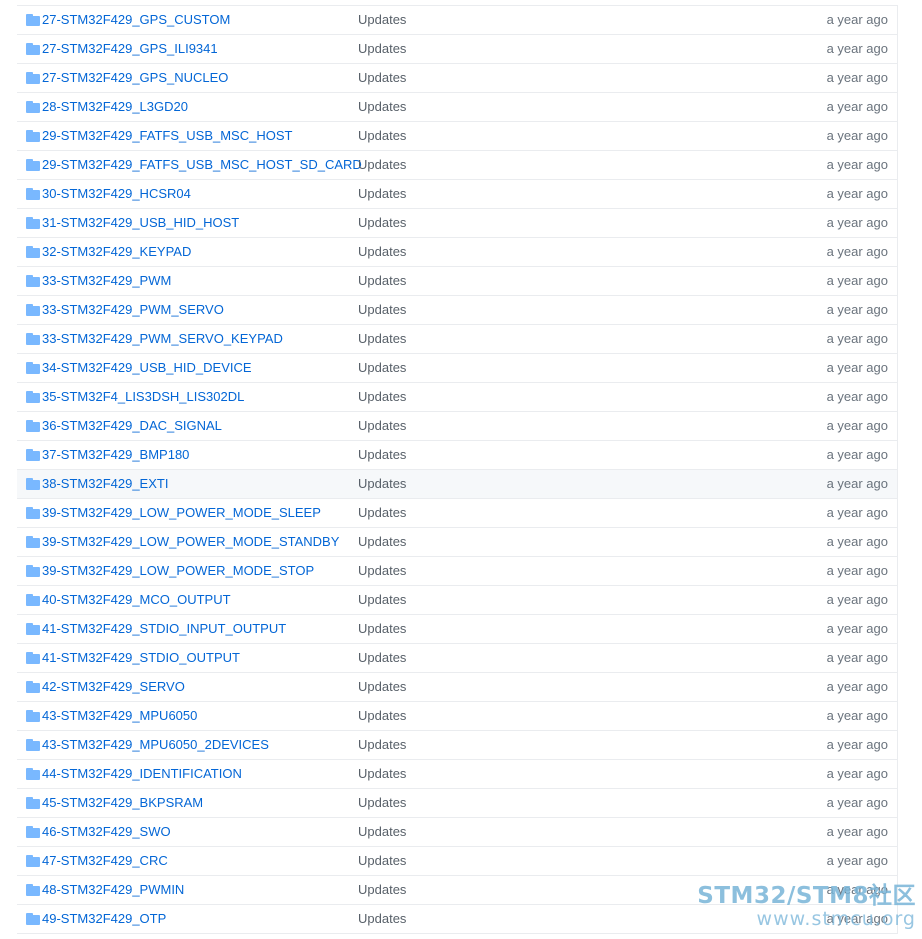  Describe the element at coordinates (104, 919) in the screenshot. I see `folder-name-link: 49-STM32F429_OTP` at that location.